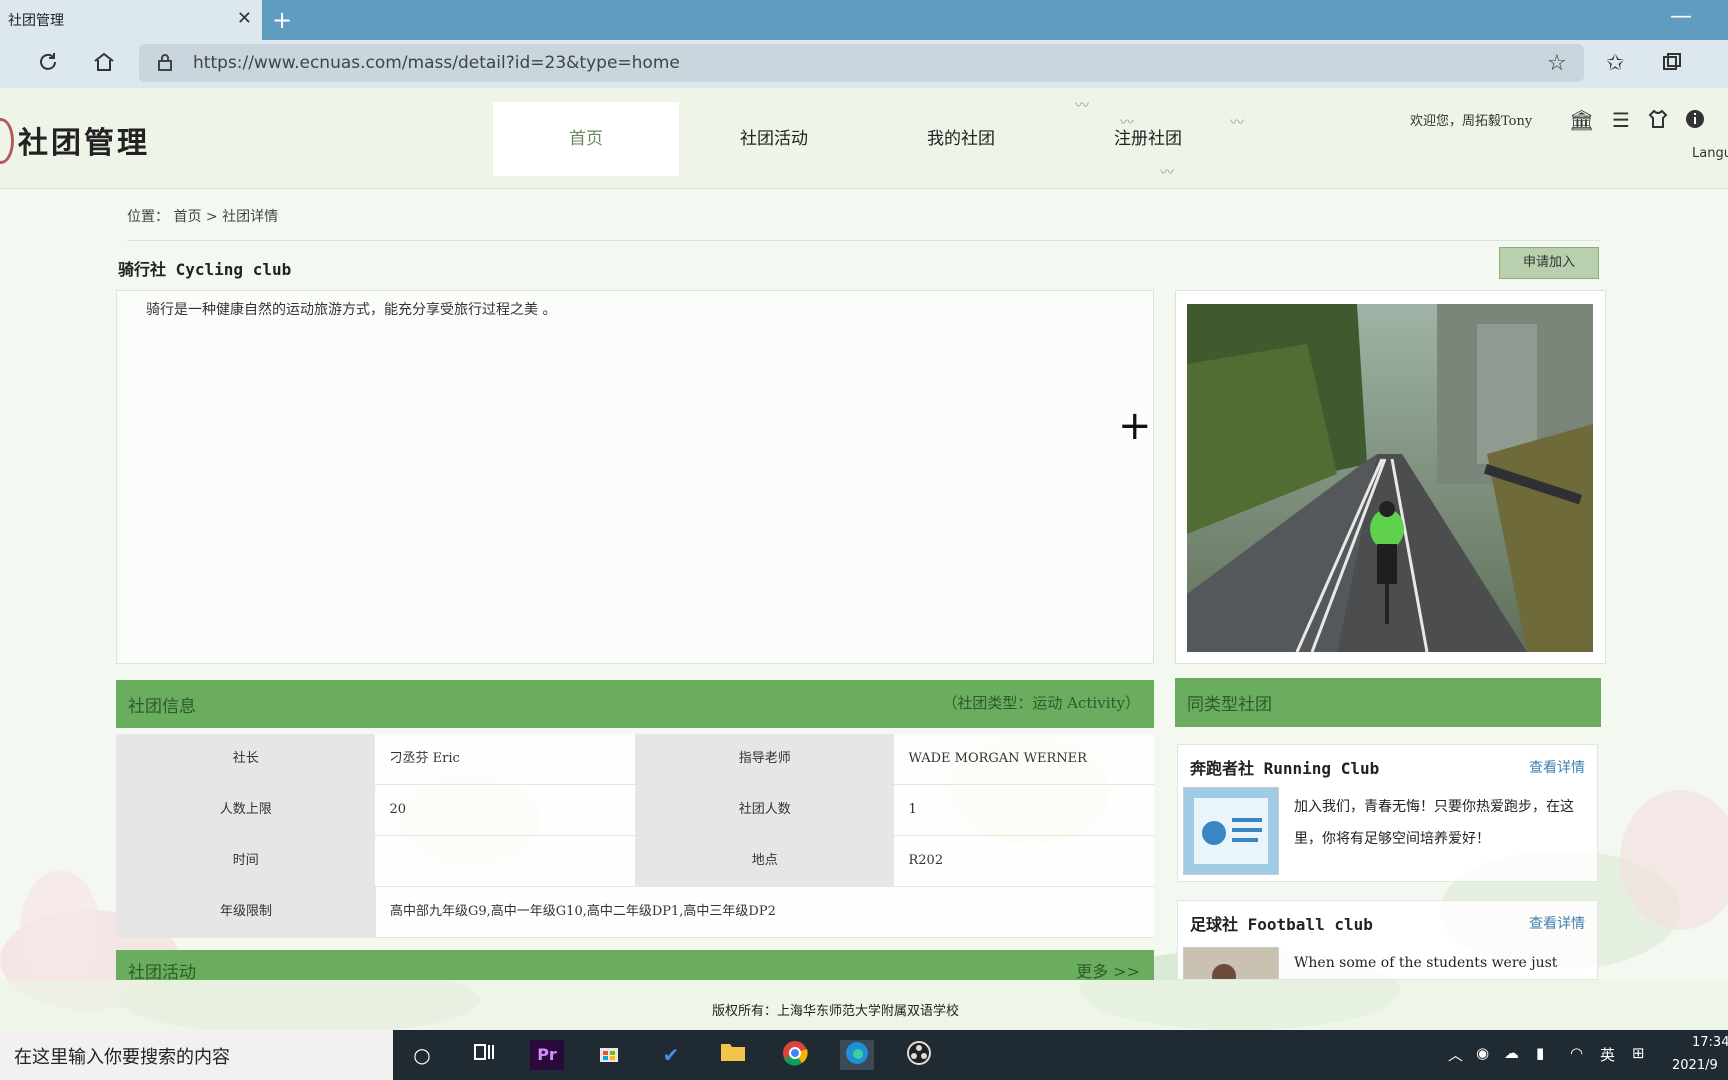 The width and height of the screenshot is (1728, 1080). What do you see at coordinates (635, 965) in the screenshot?
I see `club-activities-header: 社团活动 更多 >>` at bounding box center [635, 965].